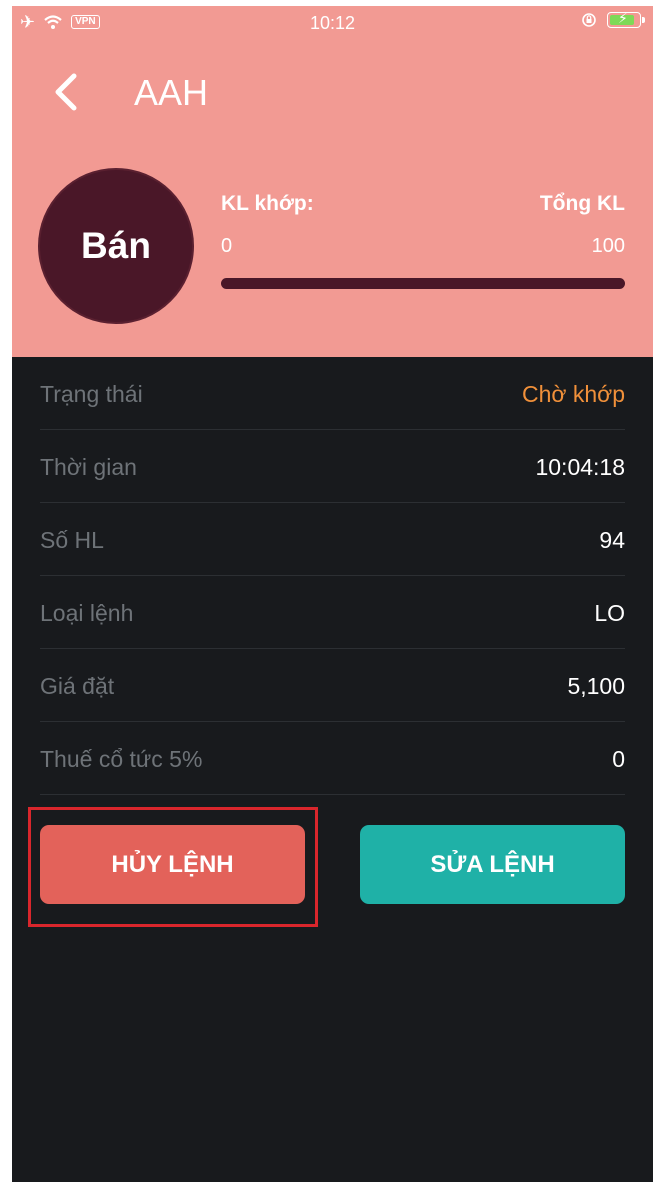  I want to click on order-number-label: Số HL, so click(72, 540).